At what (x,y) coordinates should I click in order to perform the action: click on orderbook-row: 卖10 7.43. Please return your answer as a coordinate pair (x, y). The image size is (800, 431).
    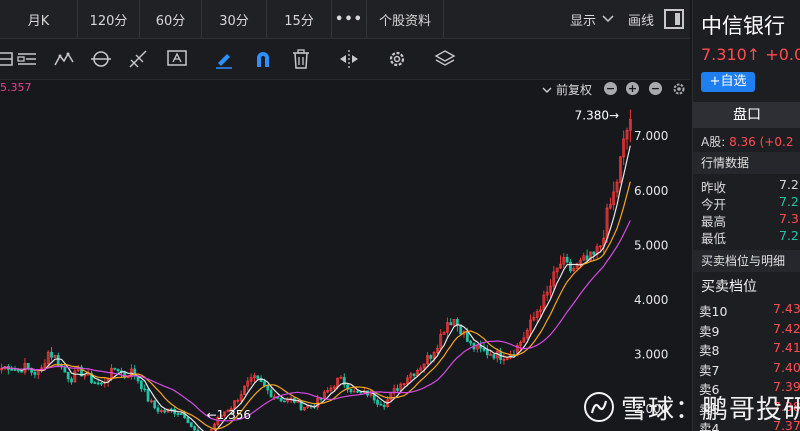
    Looking at the image, I should click on (749, 310).